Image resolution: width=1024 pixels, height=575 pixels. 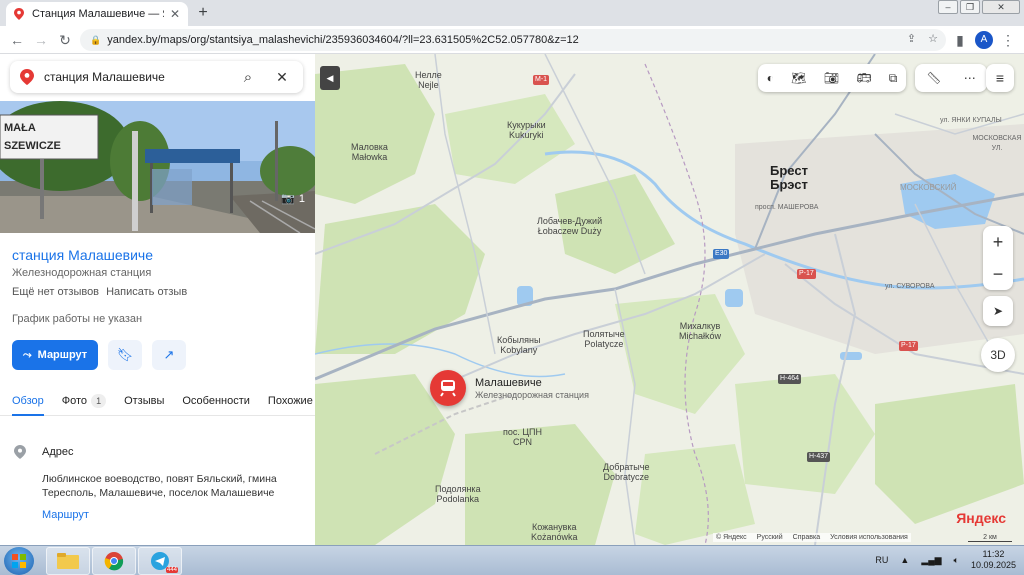 What do you see at coordinates (626, 467) in the screenshot?
I see `label-ru: Добратыче` at bounding box center [626, 467].